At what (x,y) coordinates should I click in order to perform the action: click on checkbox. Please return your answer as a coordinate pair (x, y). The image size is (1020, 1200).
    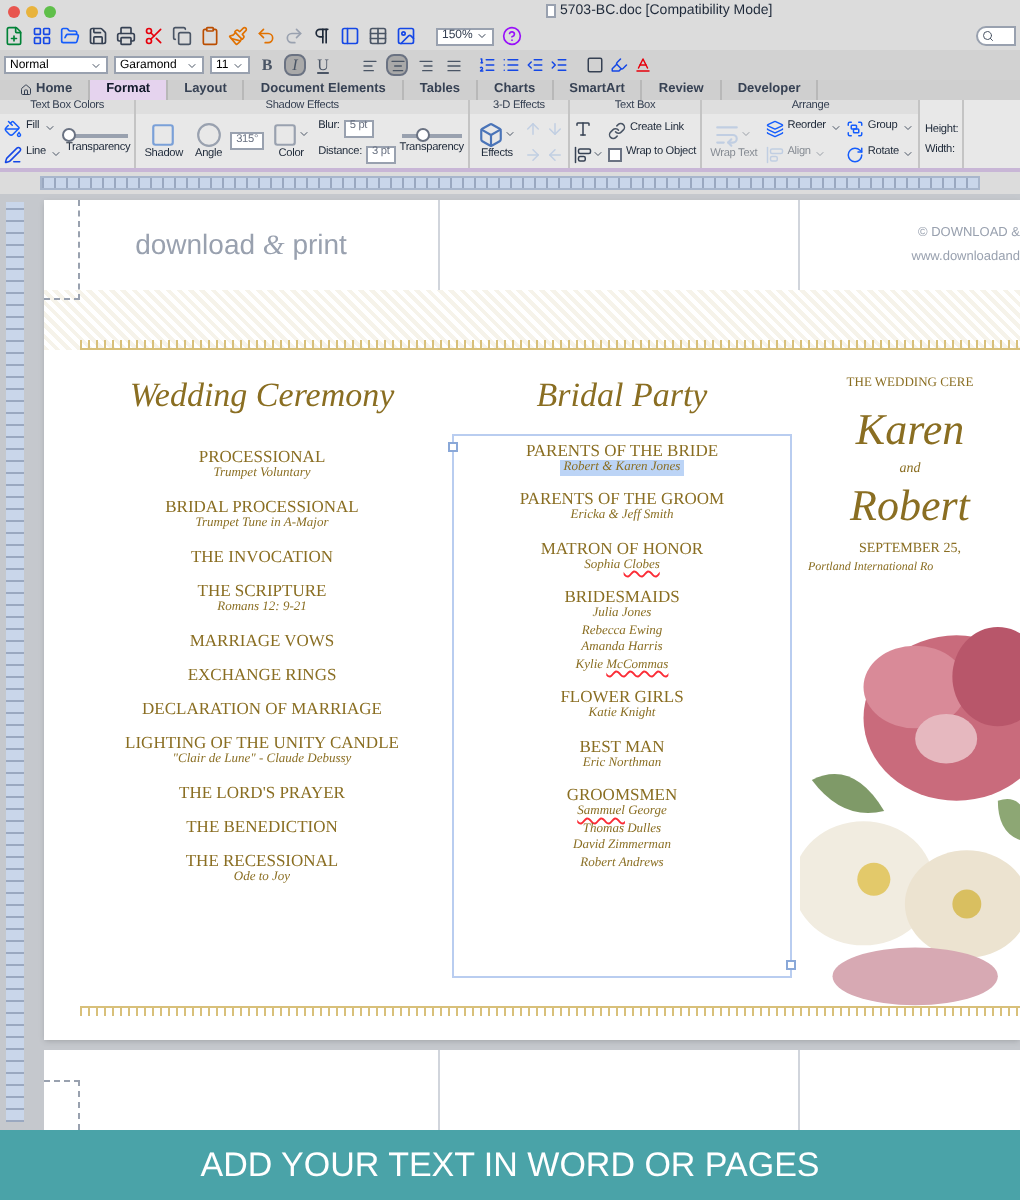
    Looking at the image, I should click on (614, 154).